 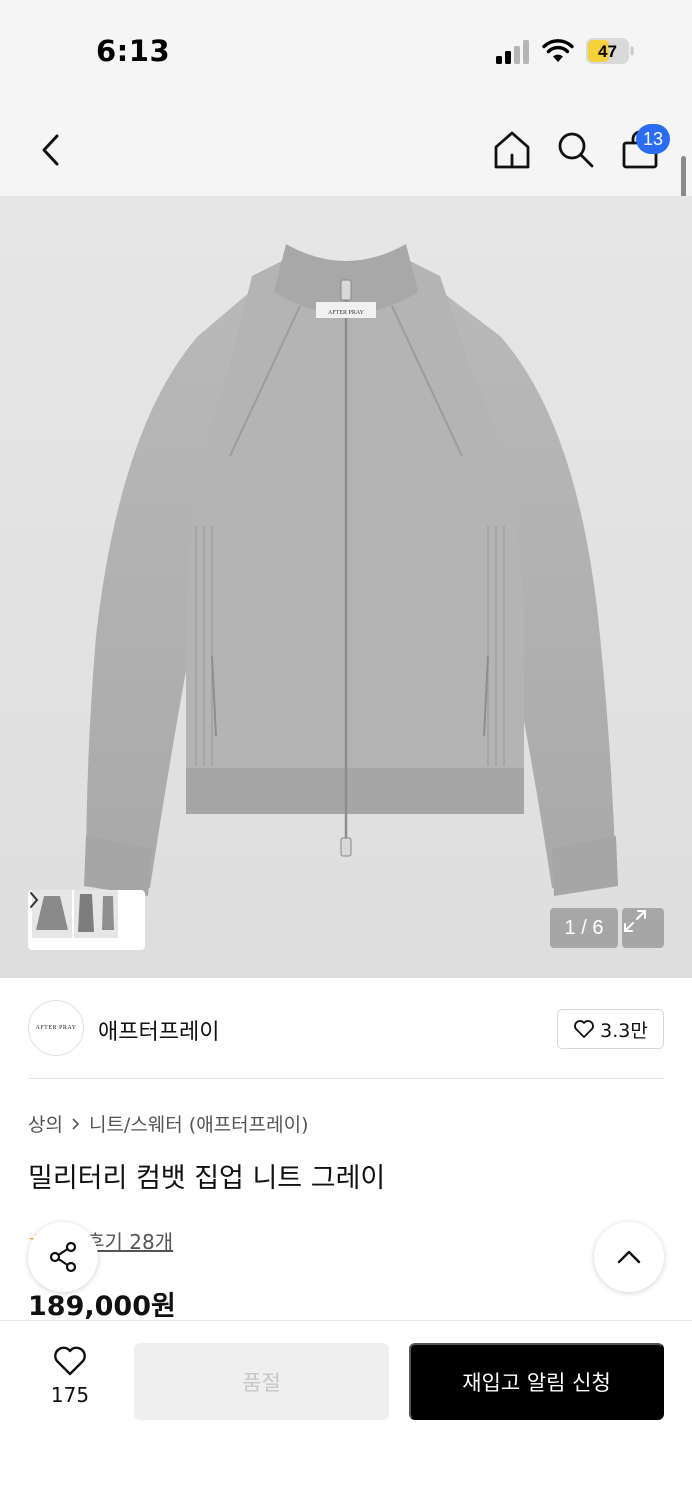 I want to click on breadcrumb-subcategory: 니트/스웨터 (애프터프레이), so click(x=199, y=1123).